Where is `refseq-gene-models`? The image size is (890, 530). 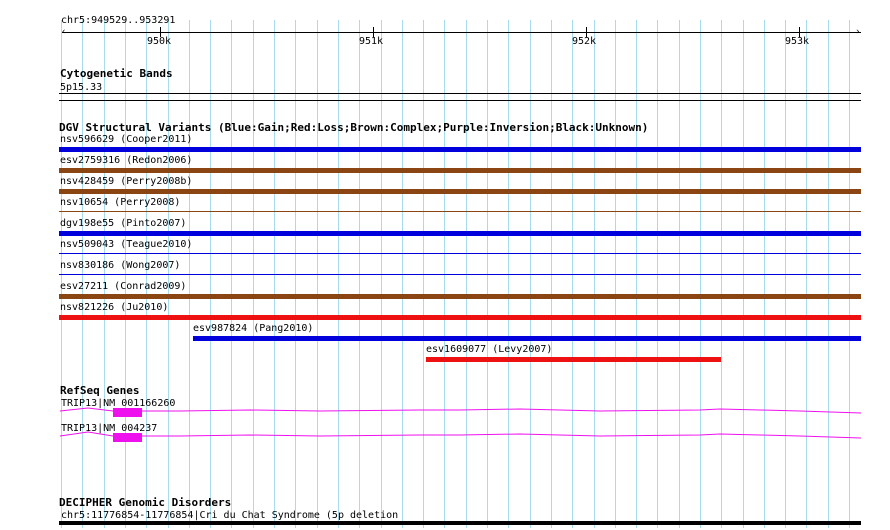
refseq-gene-models is located at coordinates (445, 425).